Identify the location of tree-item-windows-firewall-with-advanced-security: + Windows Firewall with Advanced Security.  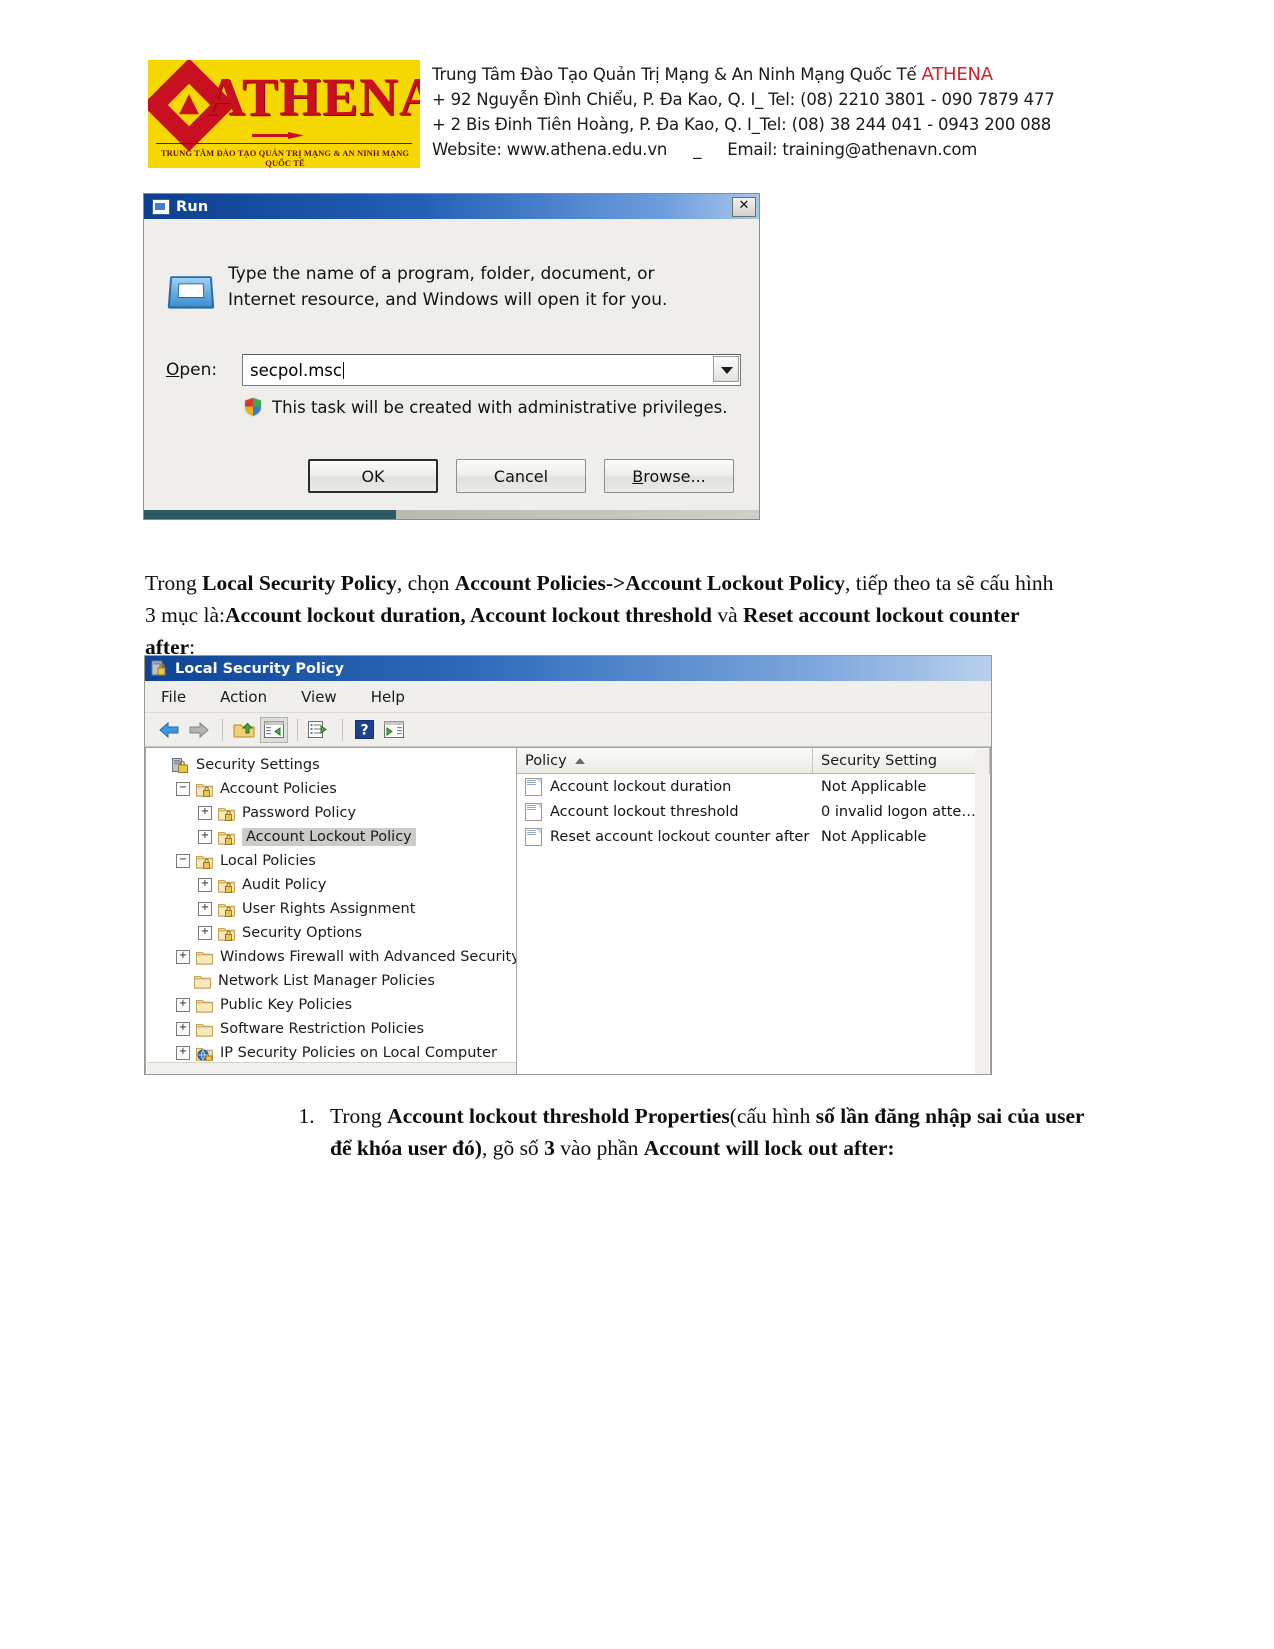
(331, 957).